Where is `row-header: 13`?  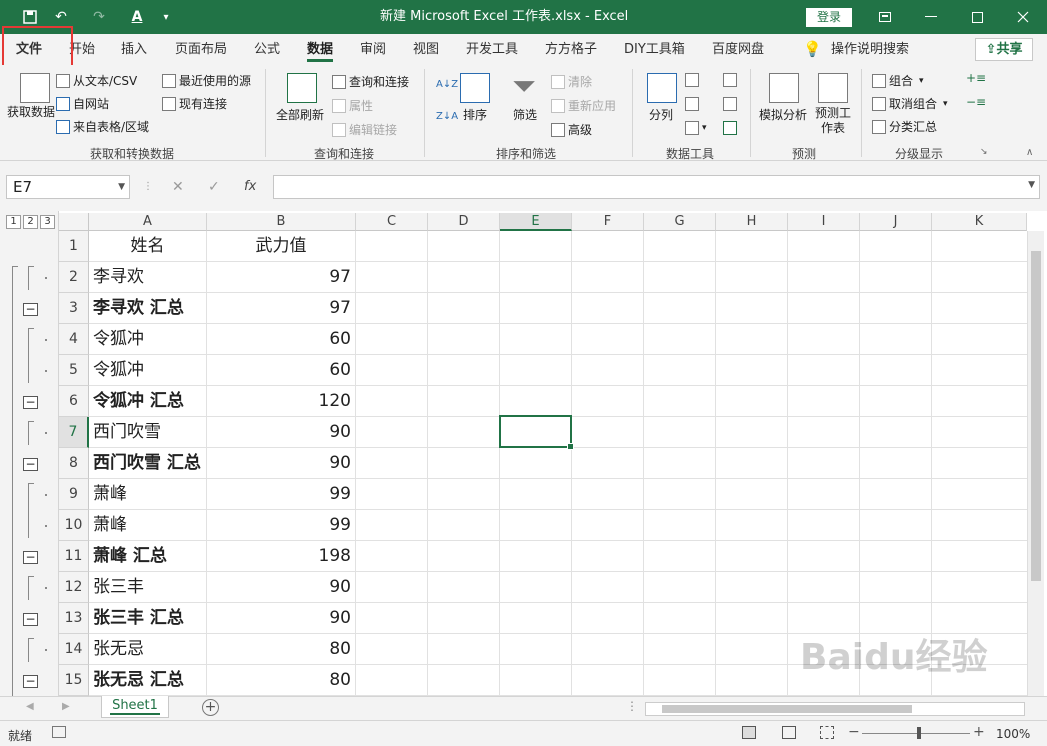
row-header: 13 is located at coordinates (74, 618).